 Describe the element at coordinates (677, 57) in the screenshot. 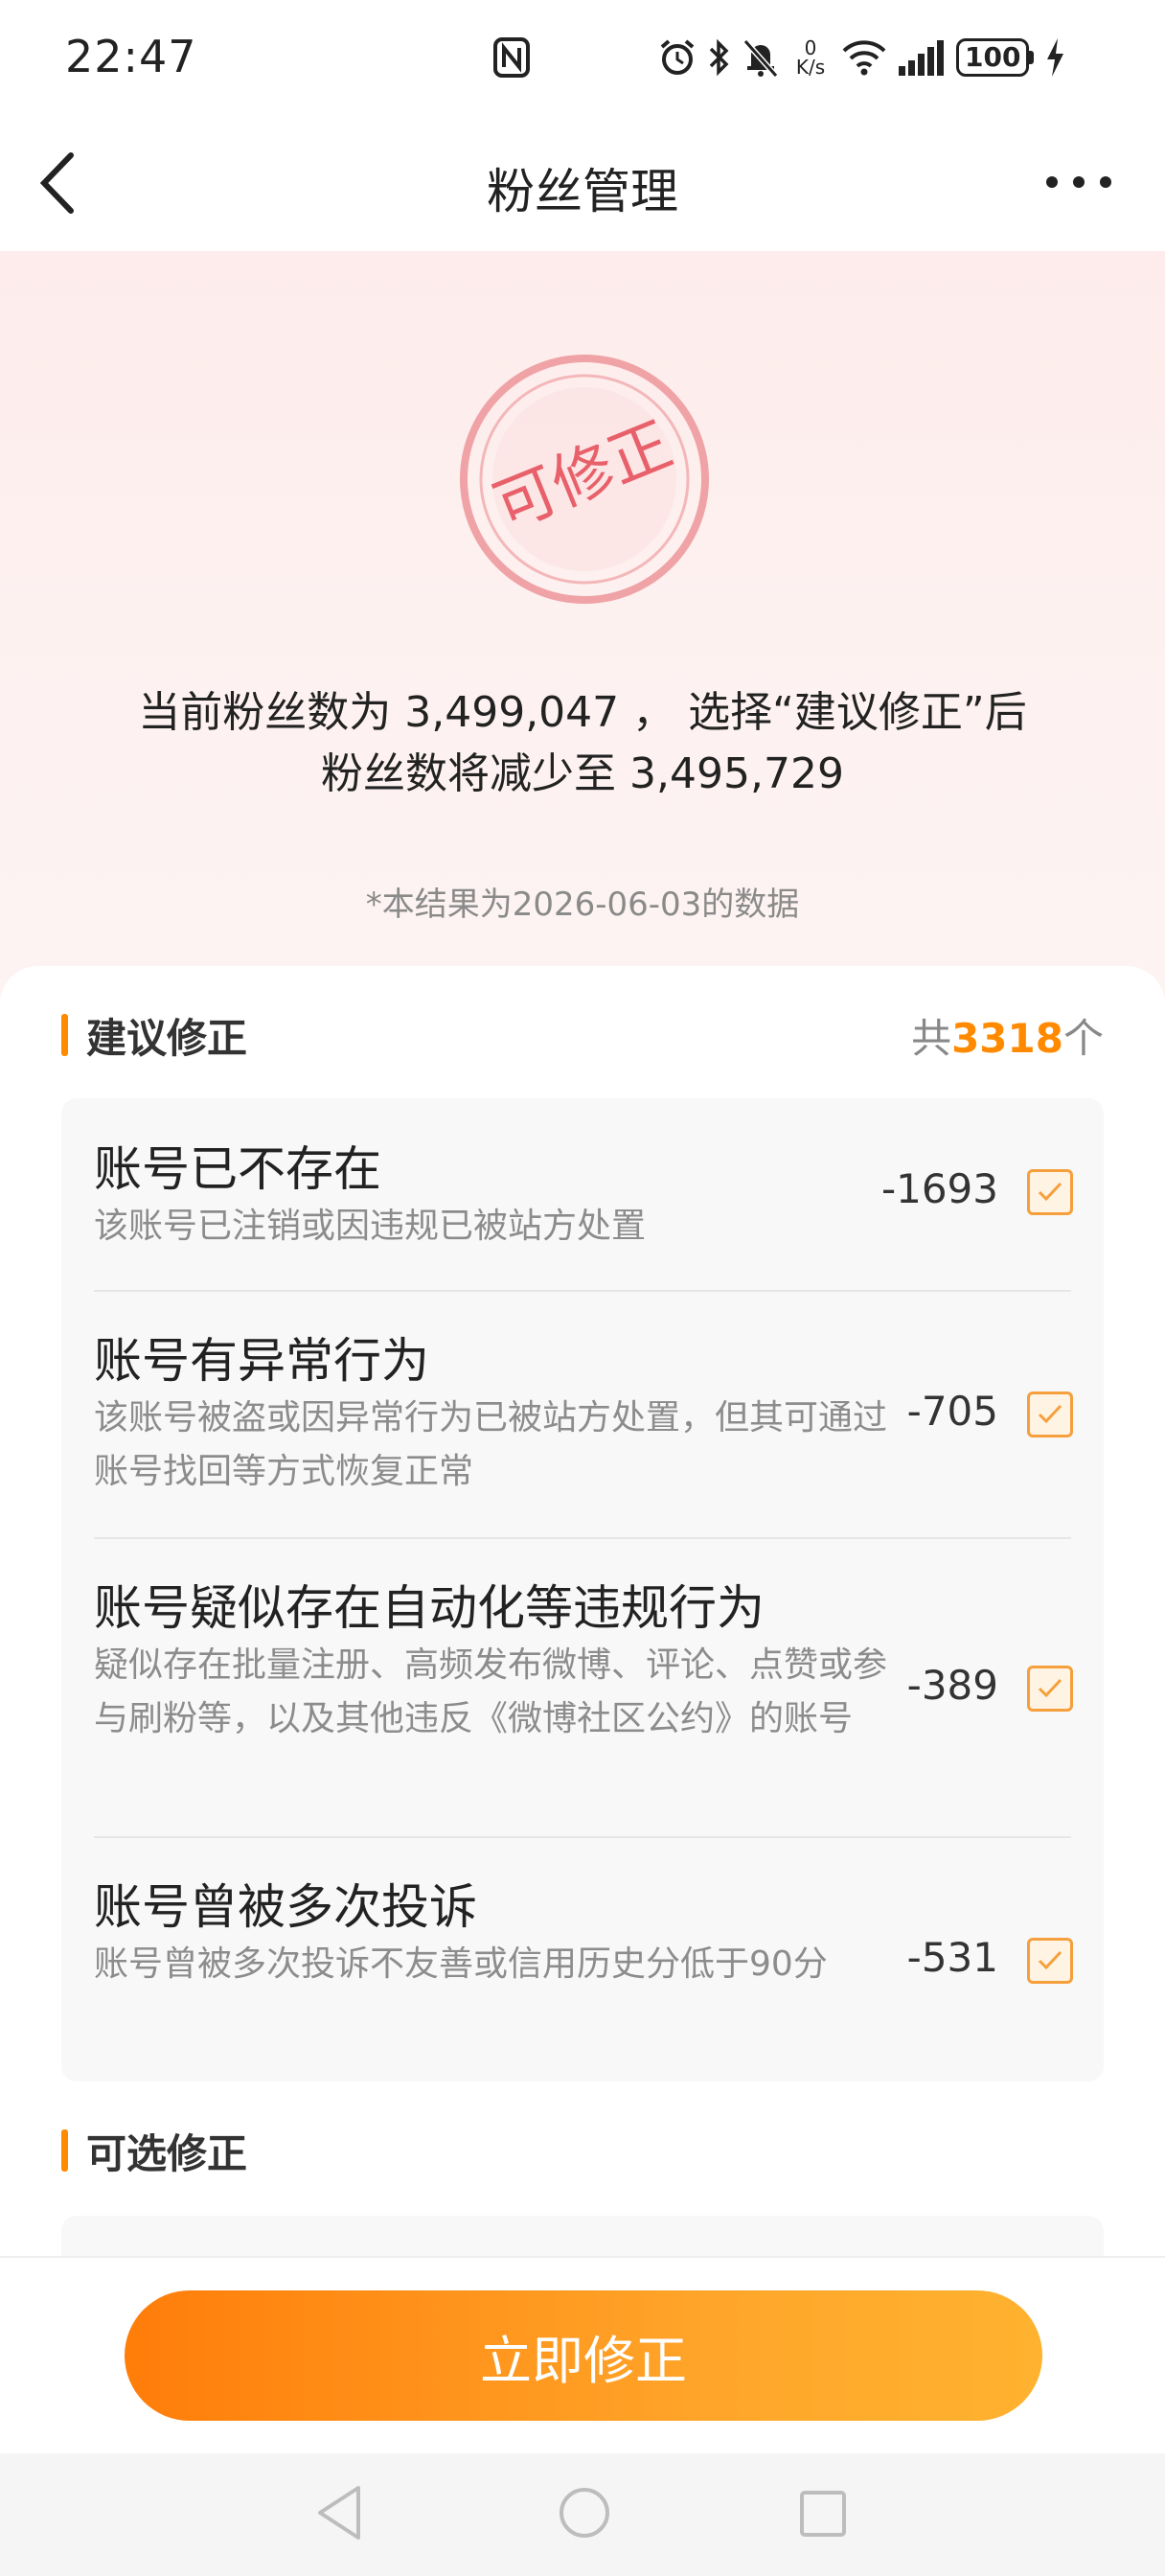

I see `alarm-icon` at that location.